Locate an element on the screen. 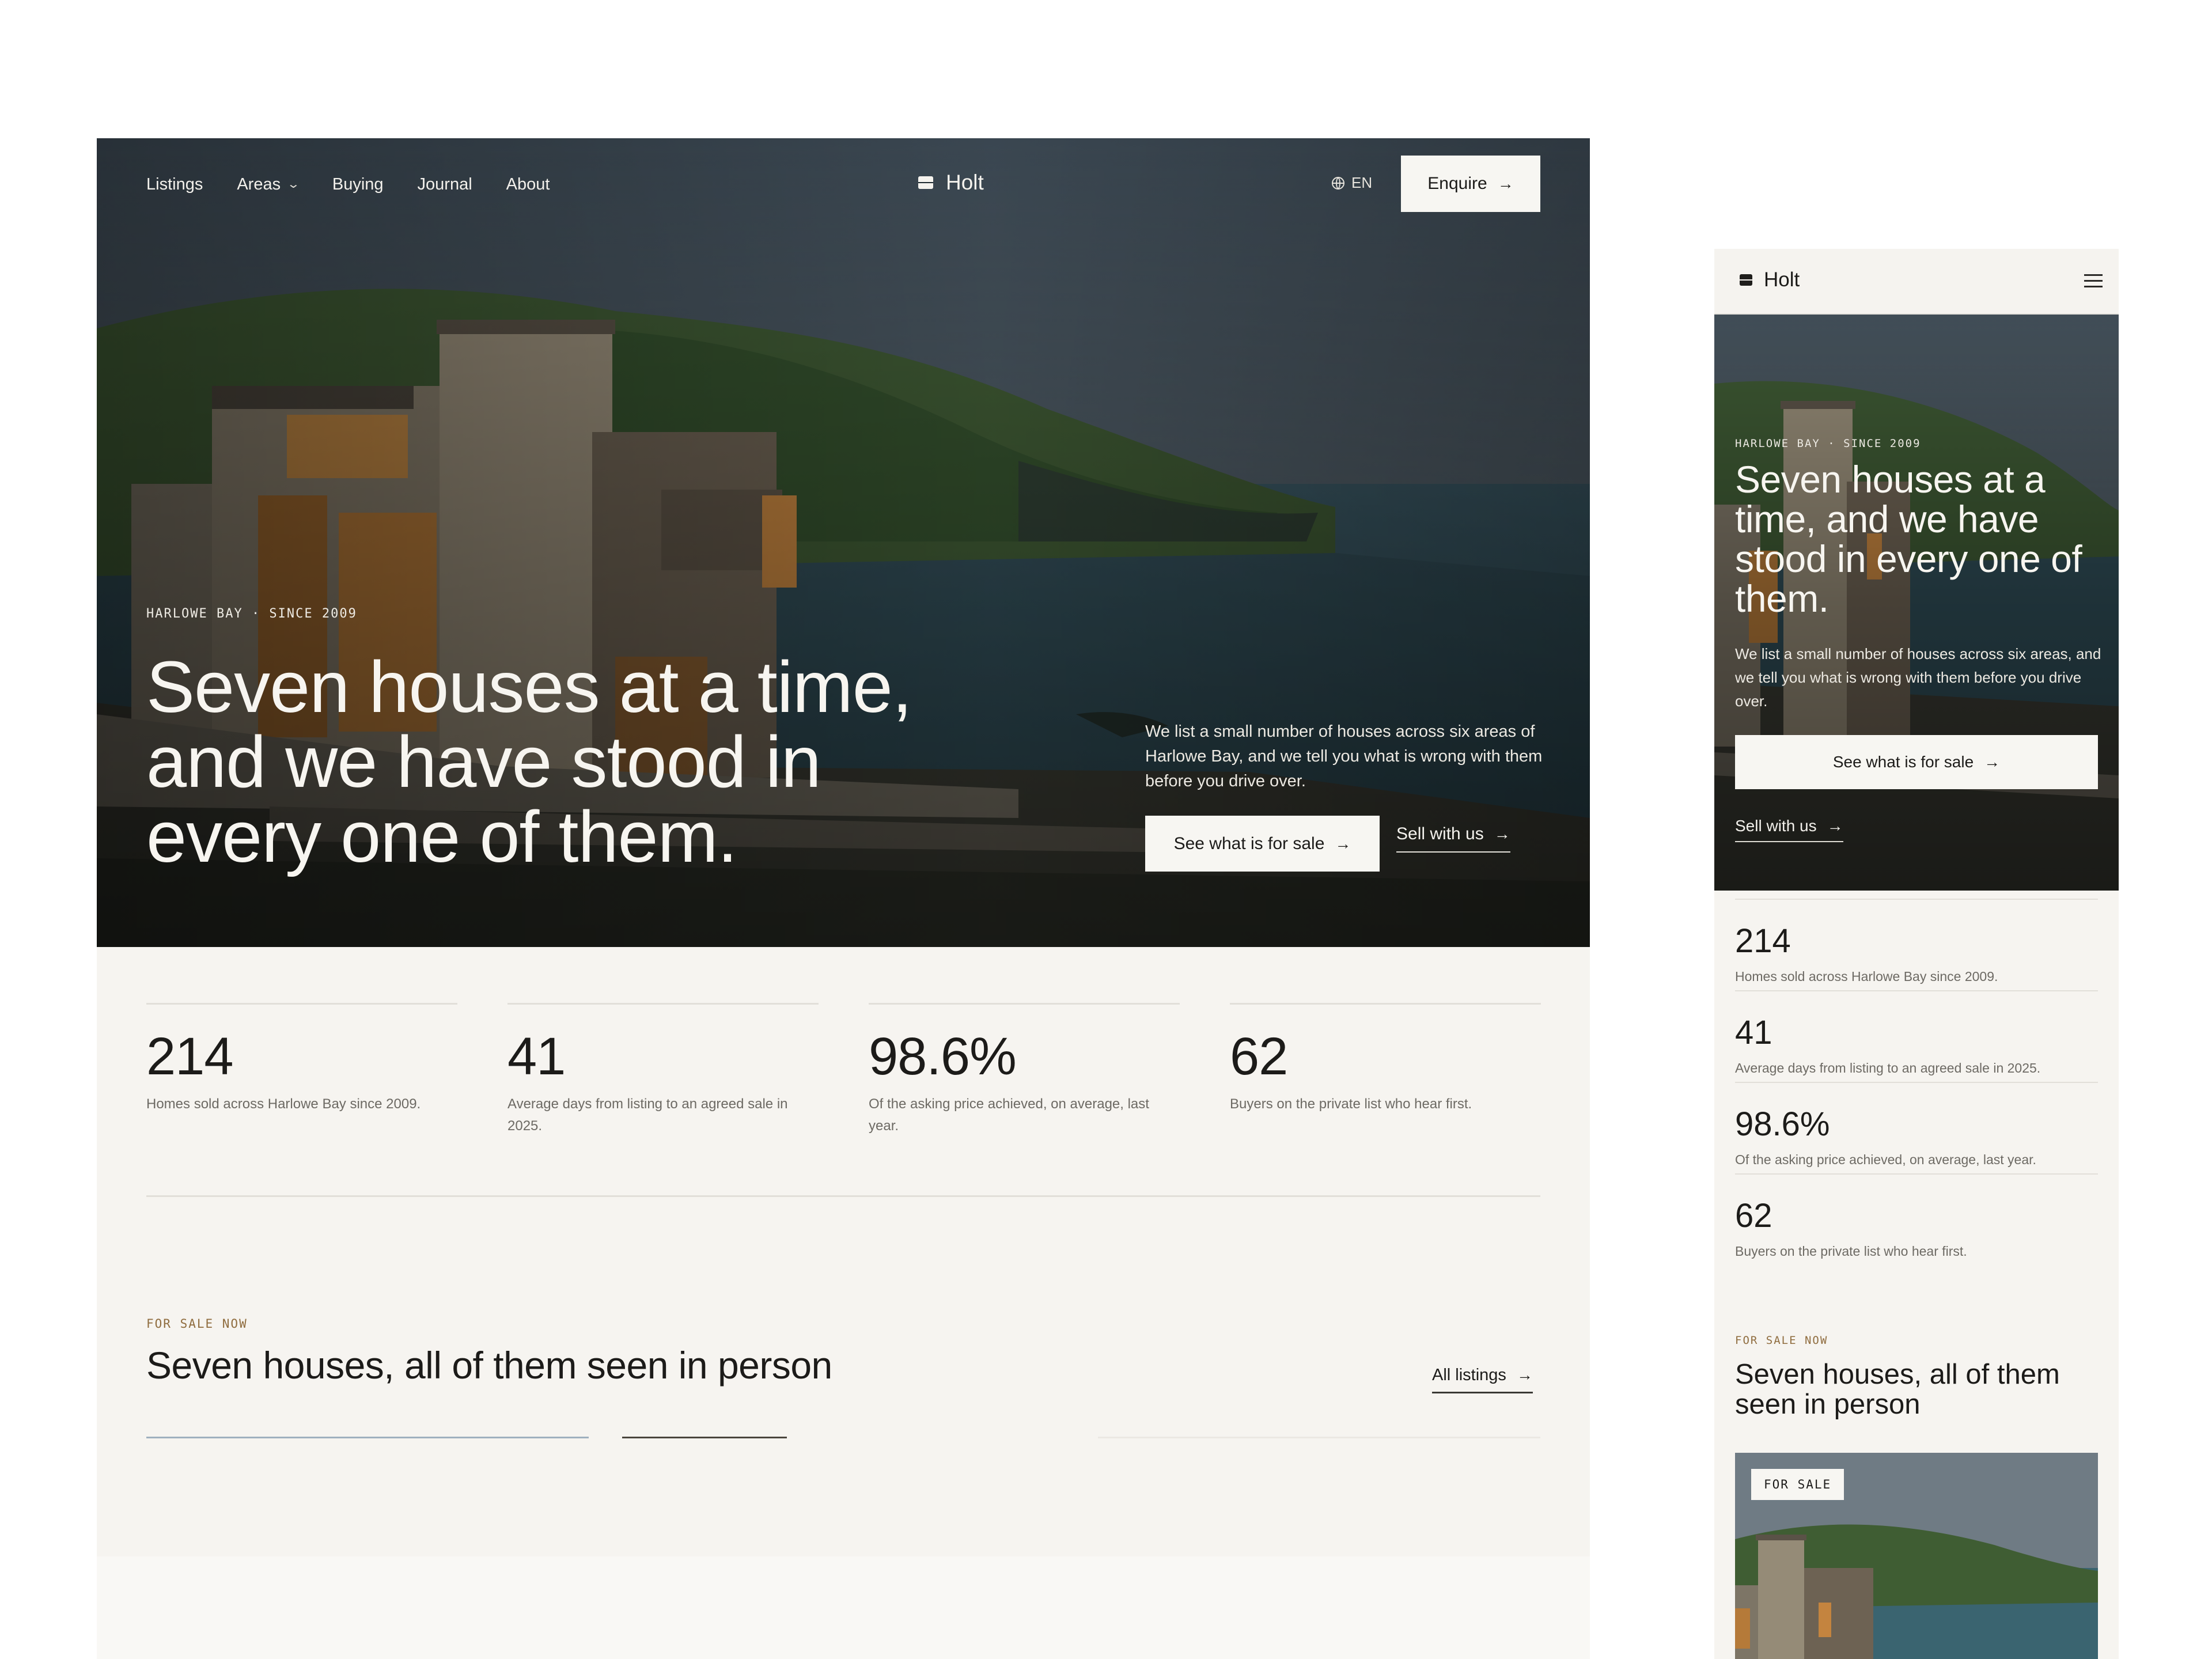 The image size is (2212, 1659). nav-journal-label: Journal is located at coordinates (444, 184).